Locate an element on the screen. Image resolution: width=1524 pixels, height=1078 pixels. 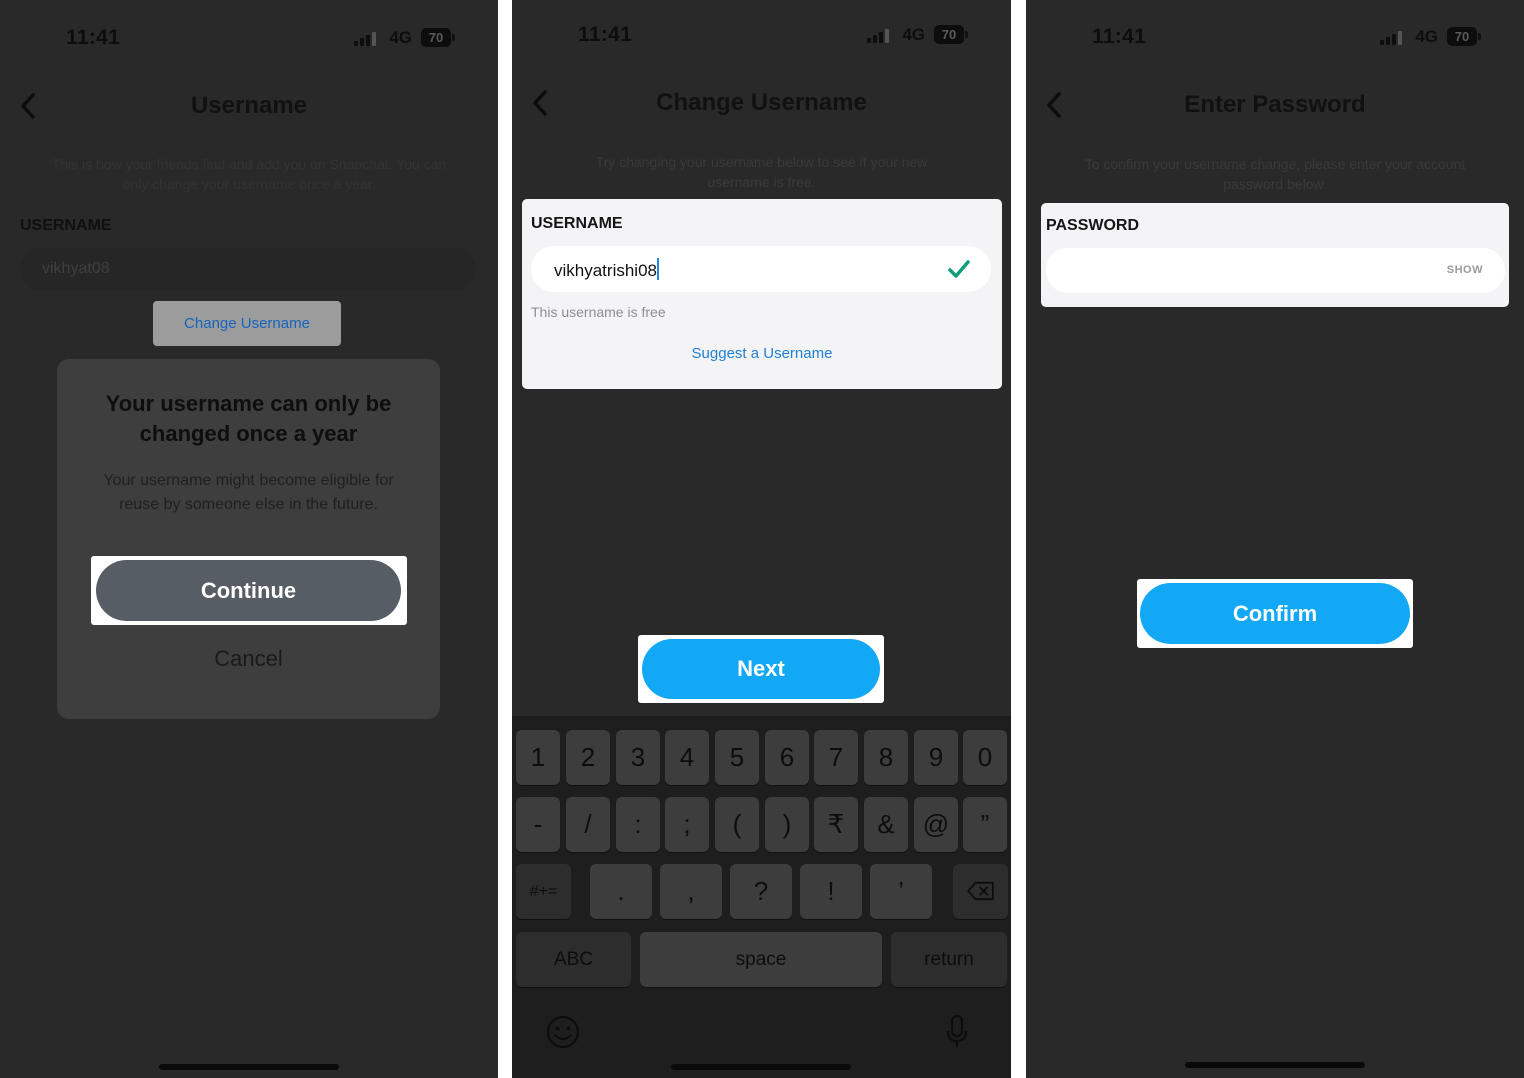
key-question: ? is located at coordinates (761, 891).